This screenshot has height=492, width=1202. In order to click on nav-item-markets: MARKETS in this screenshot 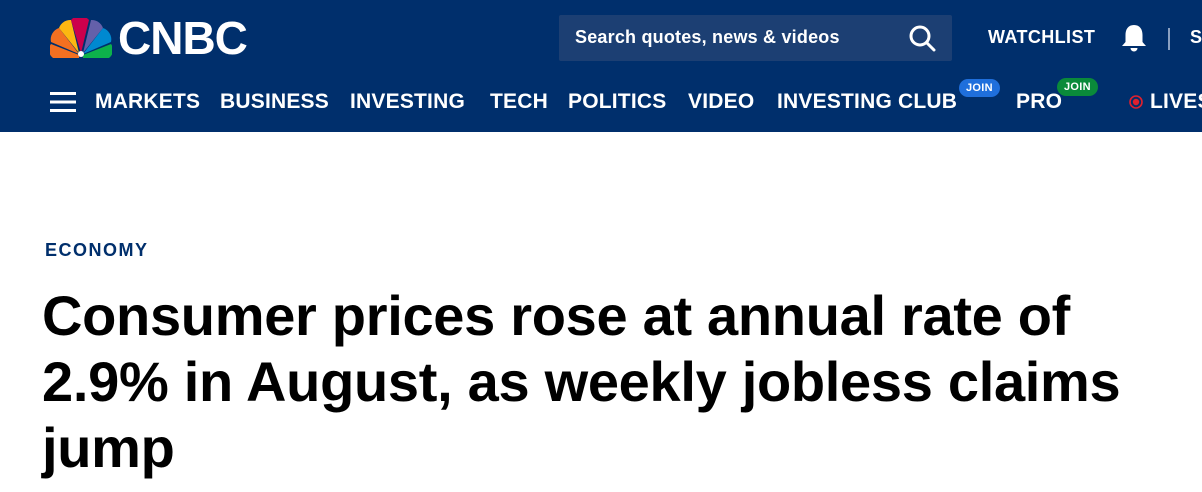, I will do `click(147, 102)`.